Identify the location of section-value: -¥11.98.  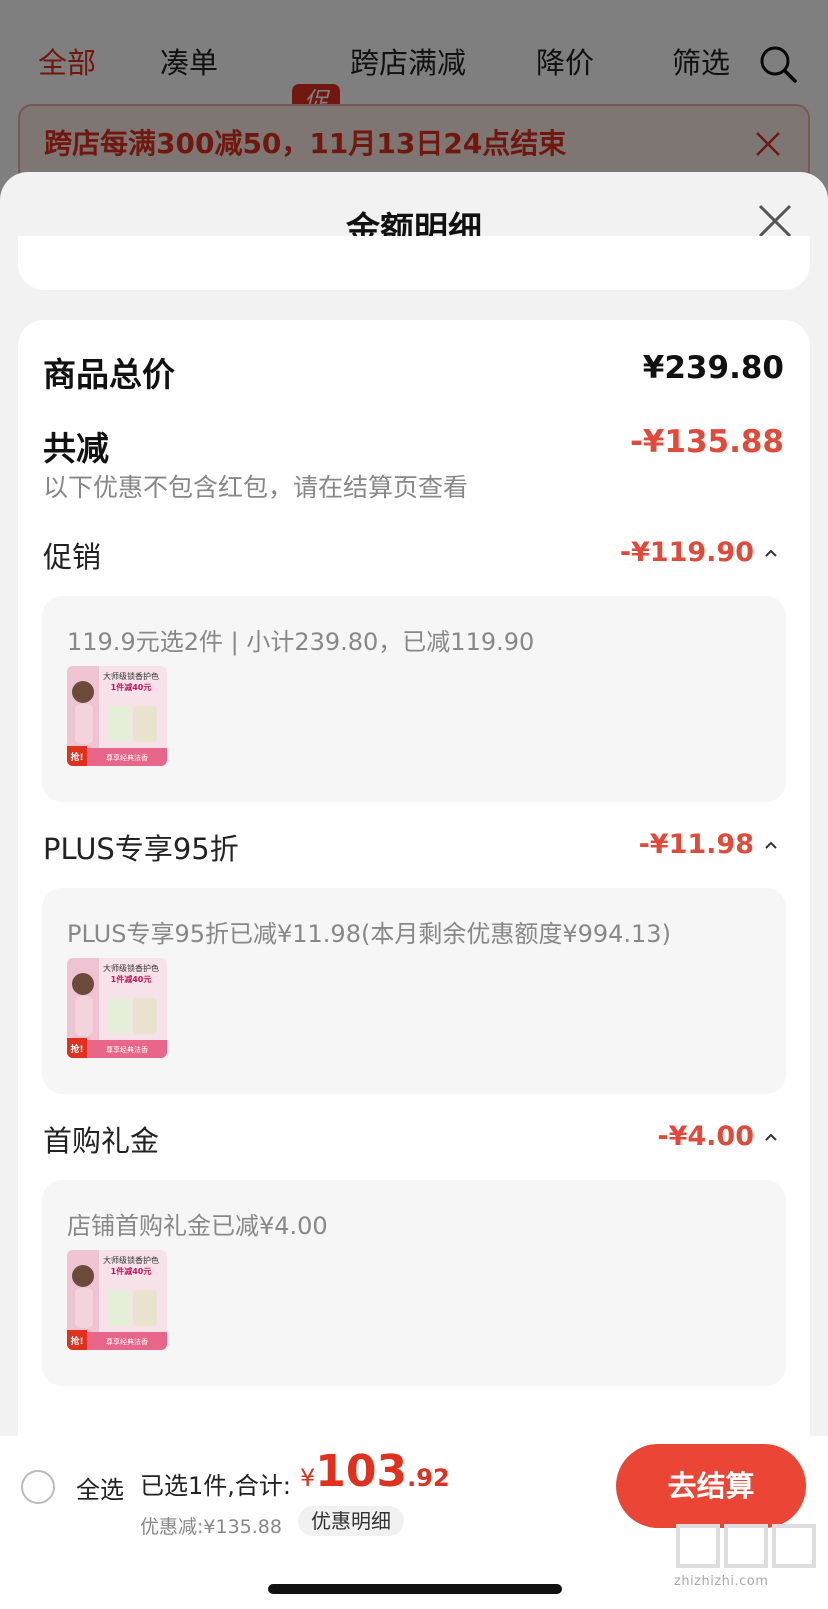
(696, 844).